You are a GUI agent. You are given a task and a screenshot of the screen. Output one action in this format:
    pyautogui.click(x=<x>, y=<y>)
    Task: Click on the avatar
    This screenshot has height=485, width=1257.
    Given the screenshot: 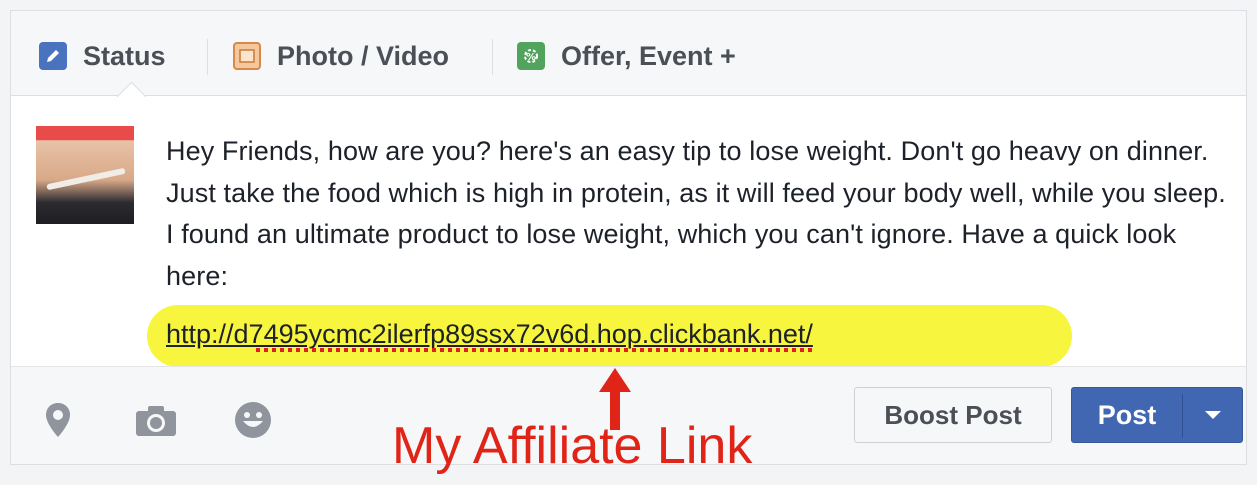 What is the action you would take?
    pyautogui.click(x=85, y=175)
    